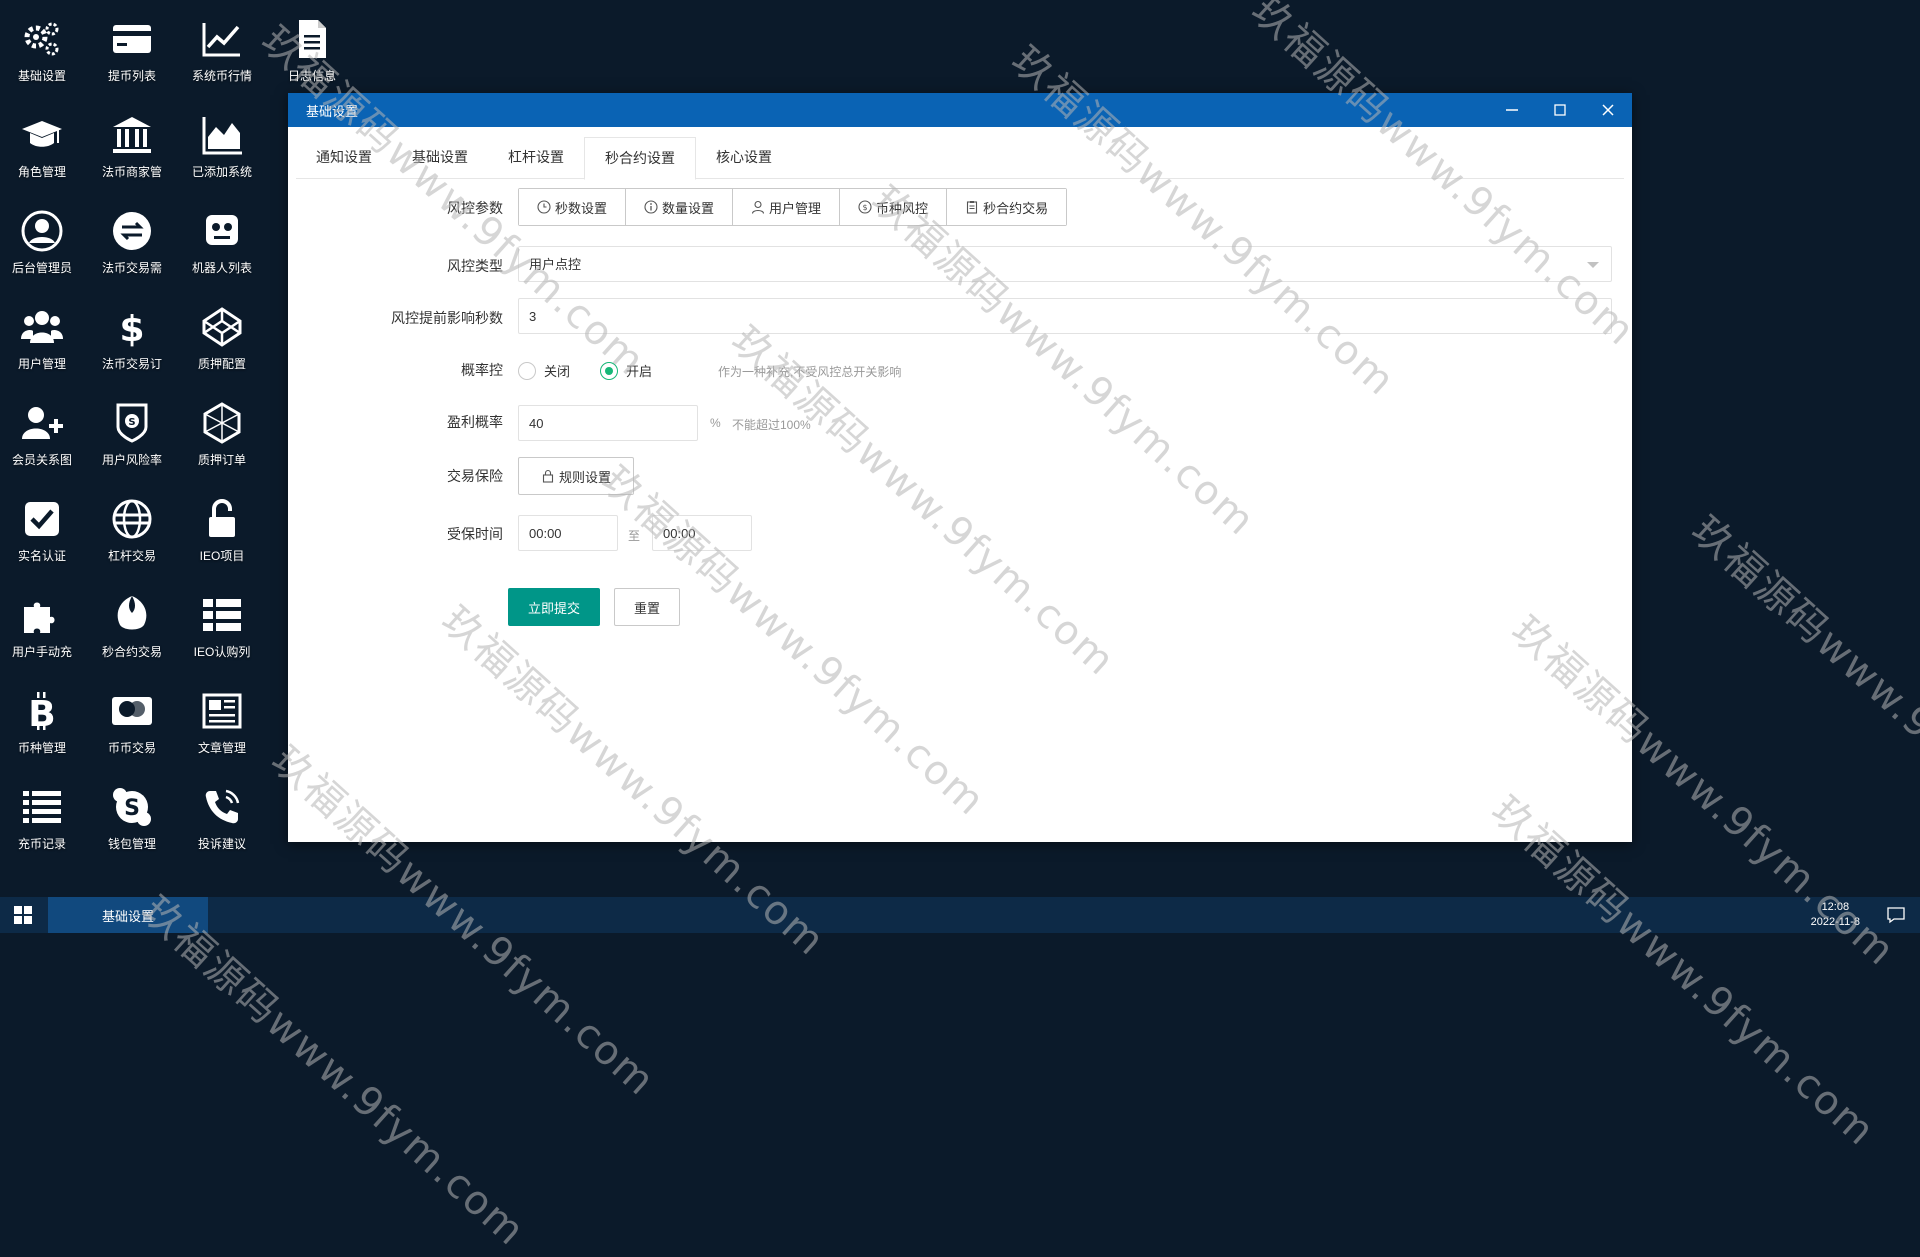 The image size is (1920, 1257). Describe the element at coordinates (222, 556) in the screenshot. I see `desktop-icon-label: IEO项目` at that location.